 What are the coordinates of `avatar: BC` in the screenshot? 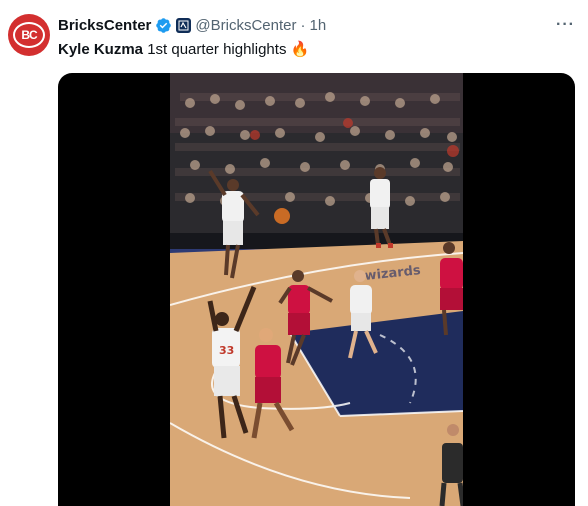 It's located at (29, 35).